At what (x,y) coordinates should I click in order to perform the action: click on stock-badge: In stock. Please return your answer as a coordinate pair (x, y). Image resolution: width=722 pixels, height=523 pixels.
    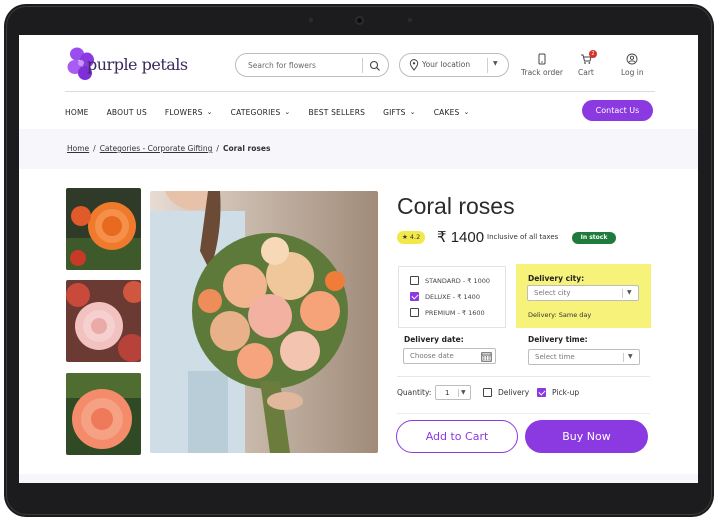
    Looking at the image, I should click on (594, 238).